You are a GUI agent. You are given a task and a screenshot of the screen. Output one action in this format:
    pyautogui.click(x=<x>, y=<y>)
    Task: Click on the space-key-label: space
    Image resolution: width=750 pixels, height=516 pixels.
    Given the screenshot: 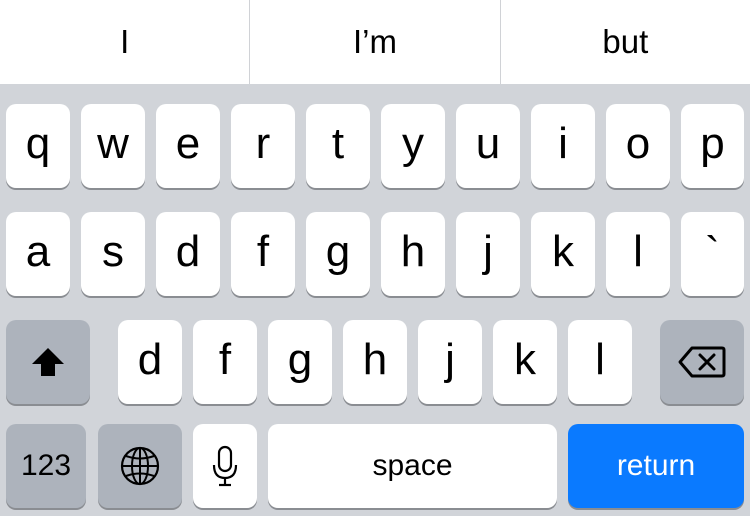 What is the action you would take?
    pyautogui.click(x=412, y=465)
    